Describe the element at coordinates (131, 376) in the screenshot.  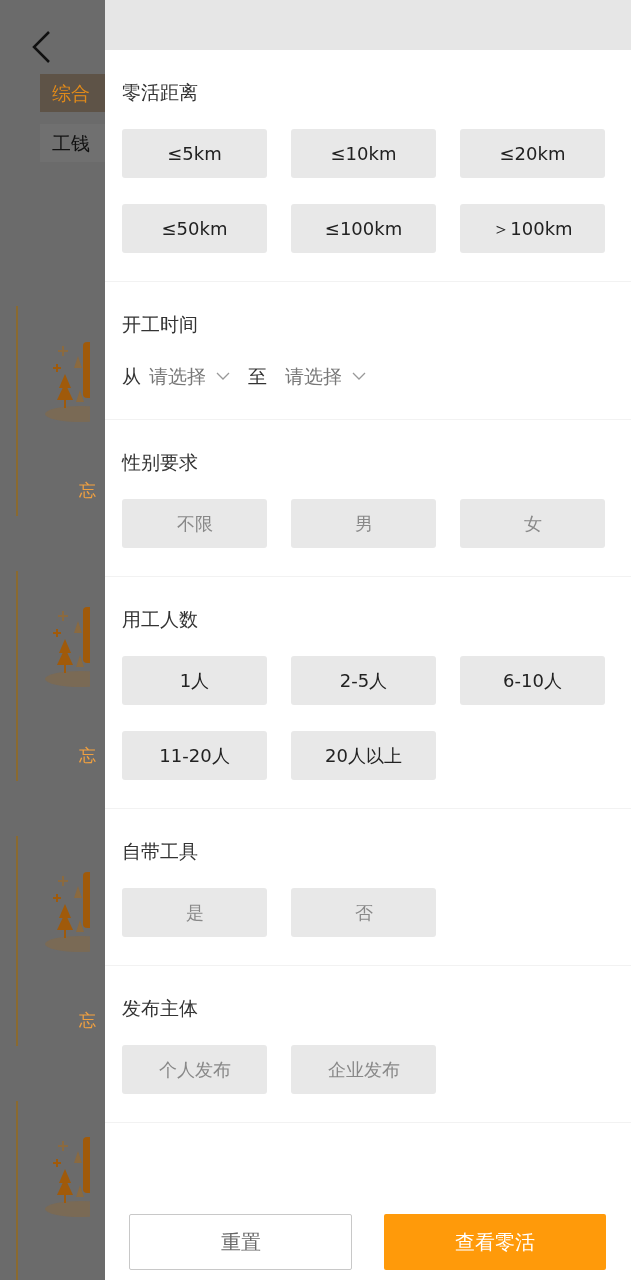
I see `from-label: 从` at that location.